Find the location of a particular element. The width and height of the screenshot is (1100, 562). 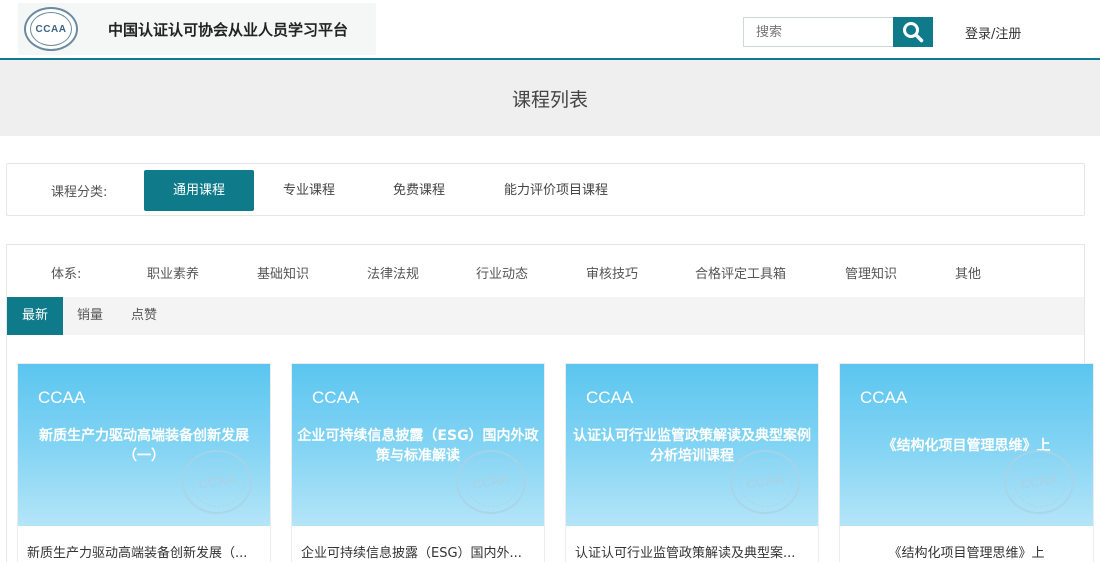

category-label: 课程分类: is located at coordinates (79, 192).